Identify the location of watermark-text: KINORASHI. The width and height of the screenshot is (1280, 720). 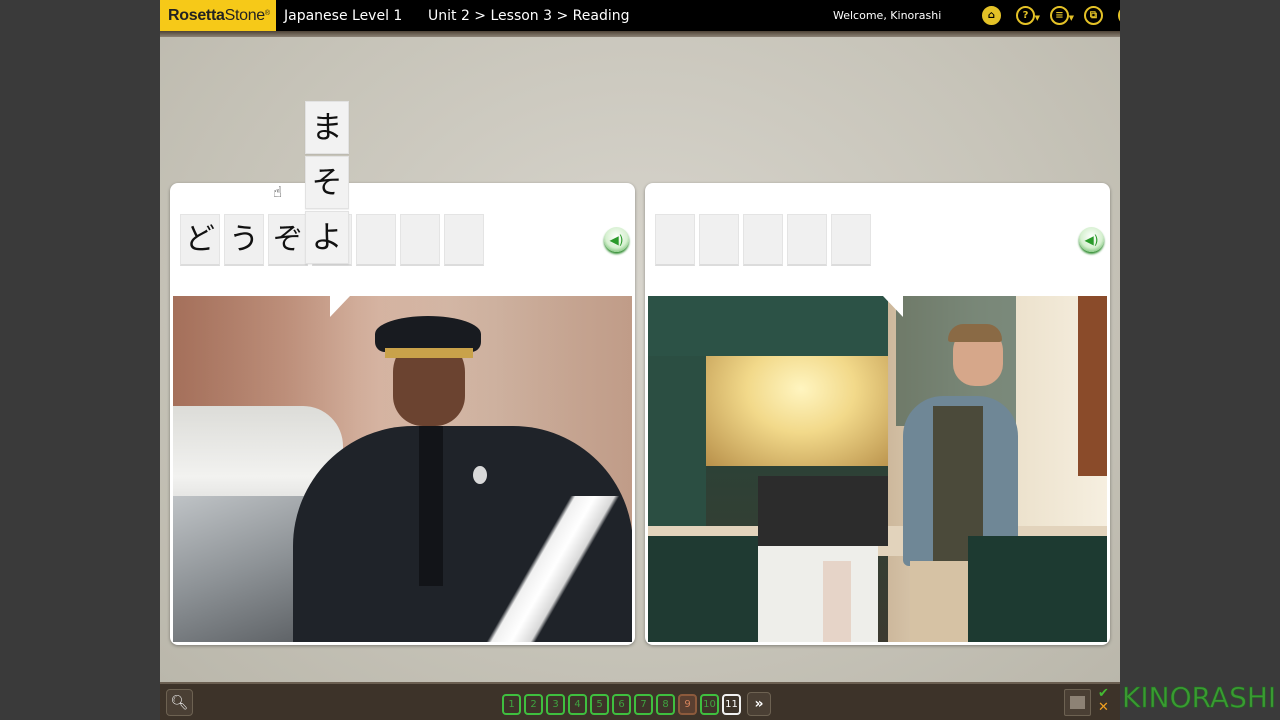
(1199, 698).